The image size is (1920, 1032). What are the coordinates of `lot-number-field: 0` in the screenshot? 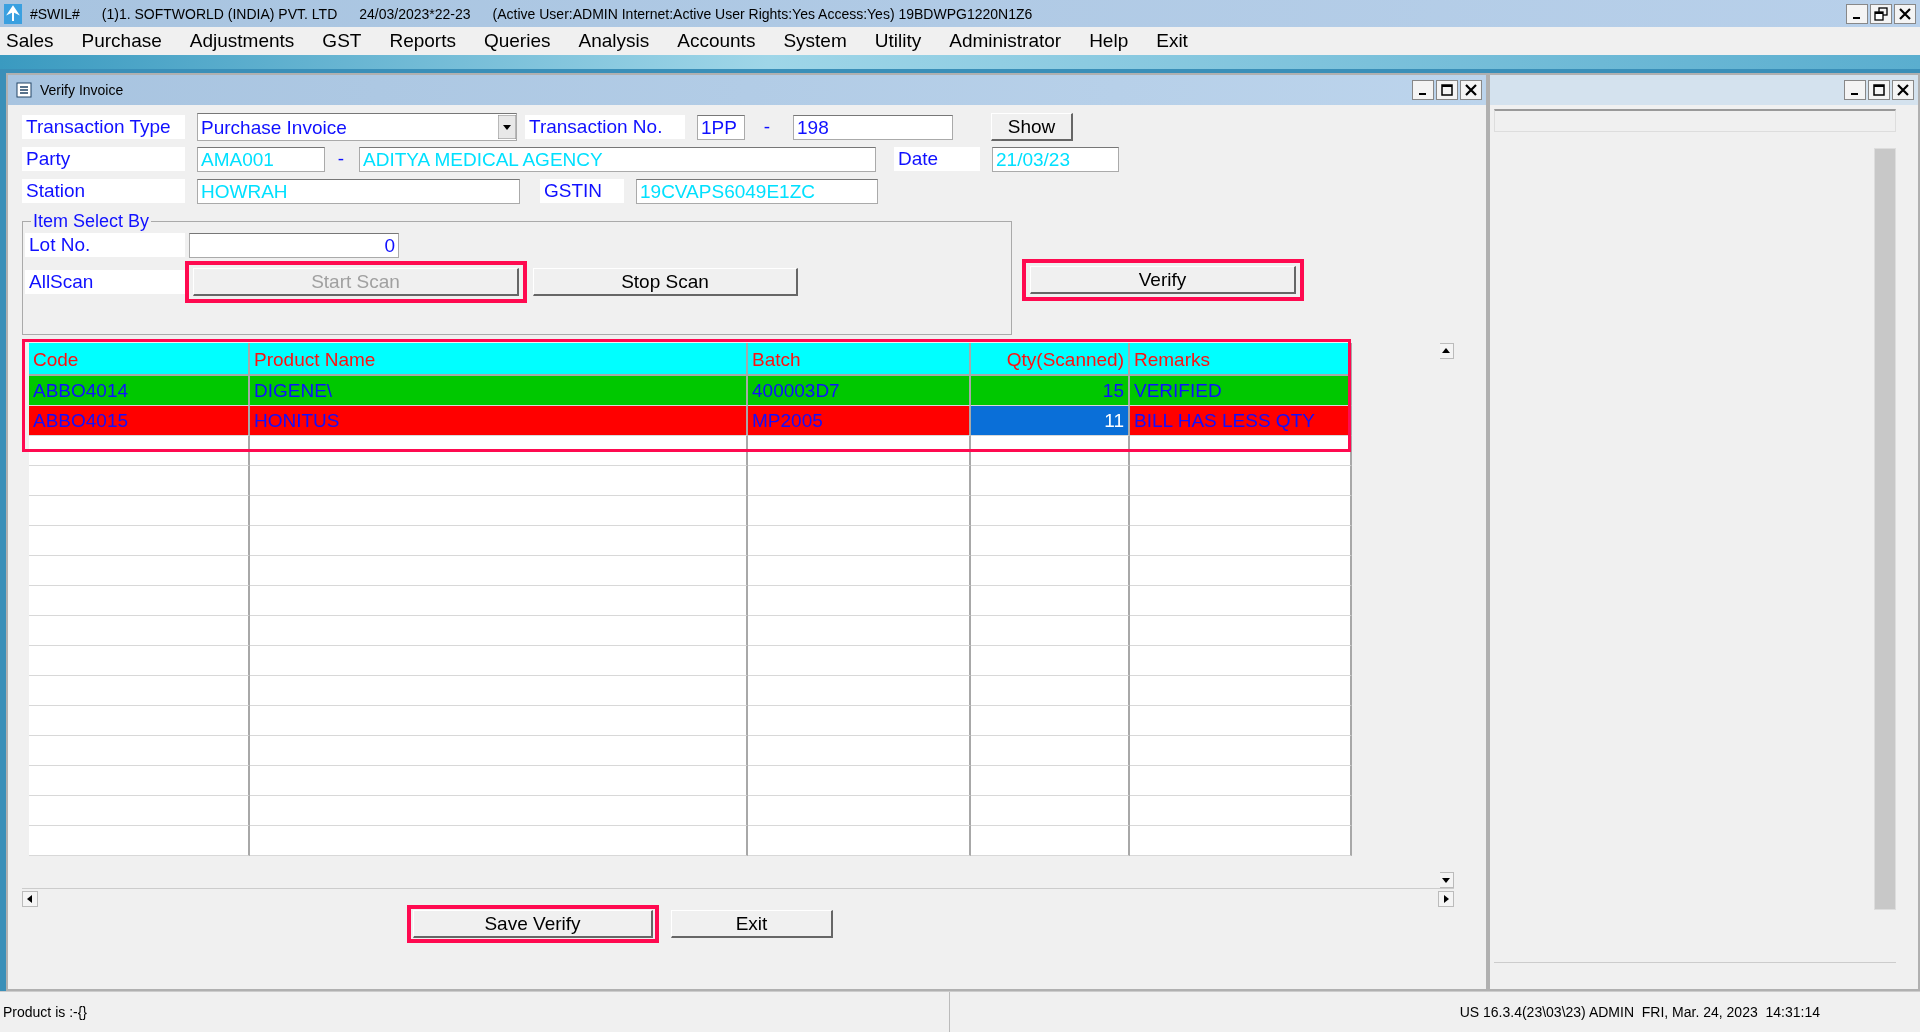 It's located at (294, 245).